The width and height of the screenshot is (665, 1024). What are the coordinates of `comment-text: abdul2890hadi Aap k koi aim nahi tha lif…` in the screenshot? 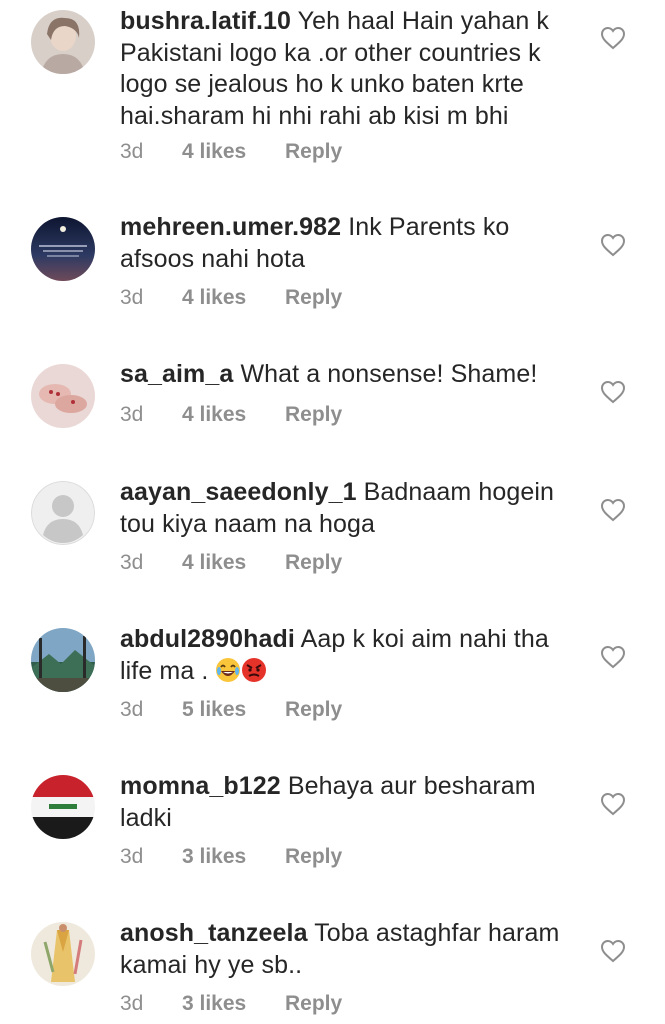 It's located at (347, 655).